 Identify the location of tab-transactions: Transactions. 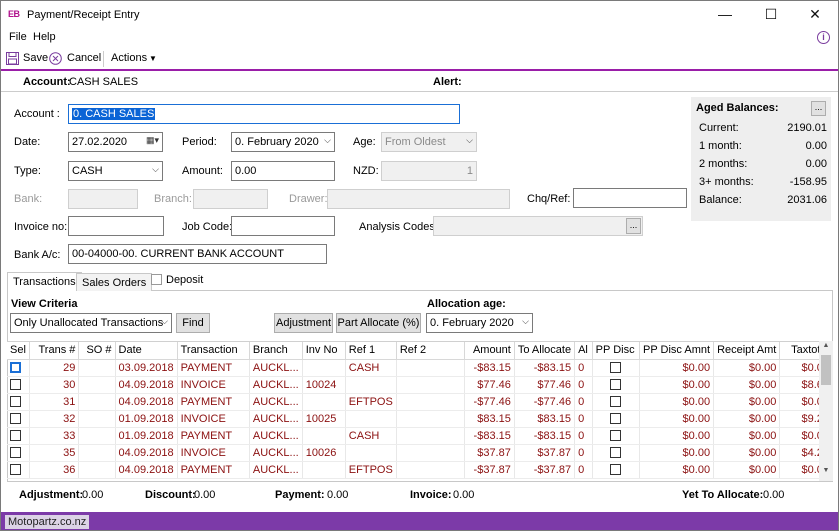
(44, 281).